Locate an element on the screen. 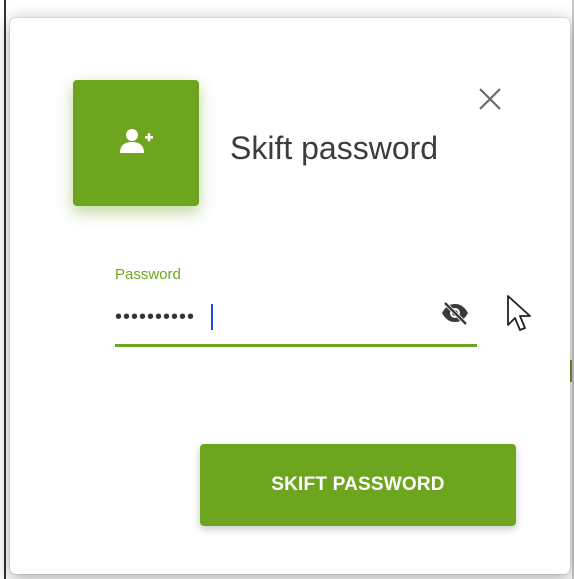 This screenshot has width=574, height=579. background-divider is located at coordinates (5, 289).